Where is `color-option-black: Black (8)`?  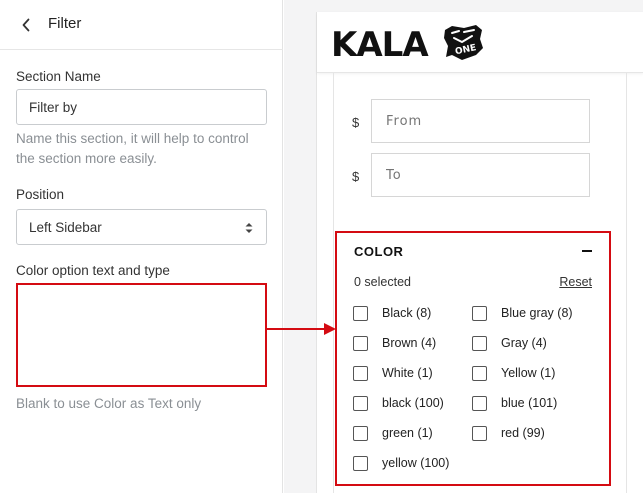 color-option-black: Black (8) is located at coordinates (392, 313).